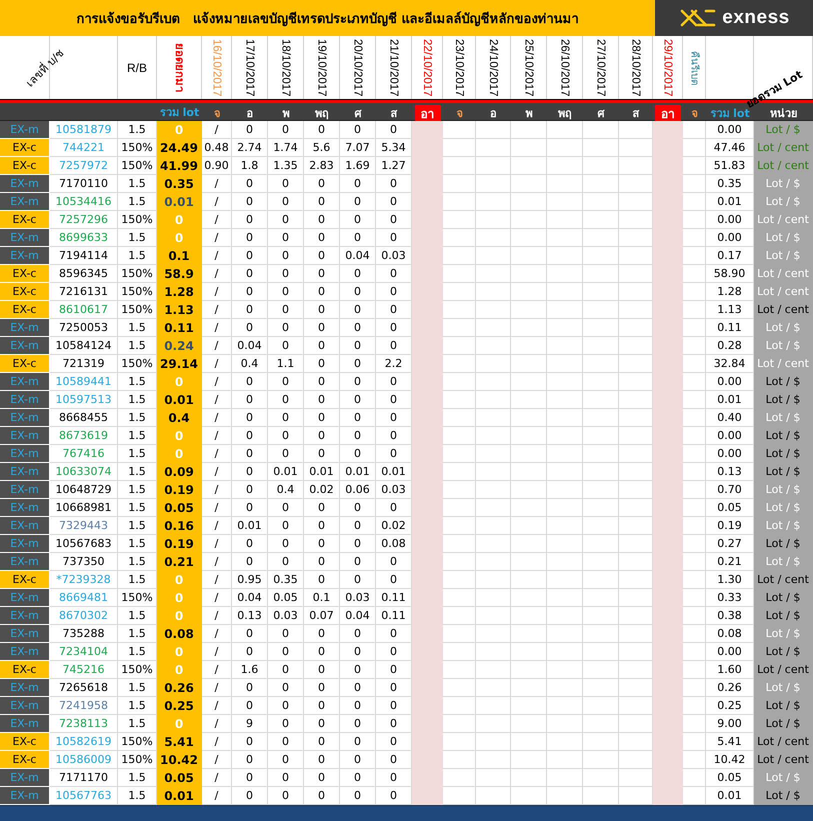  What do you see at coordinates (179, 183) in the screenshot?
I see `lot-total: 0.35` at bounding box center [179, 183].